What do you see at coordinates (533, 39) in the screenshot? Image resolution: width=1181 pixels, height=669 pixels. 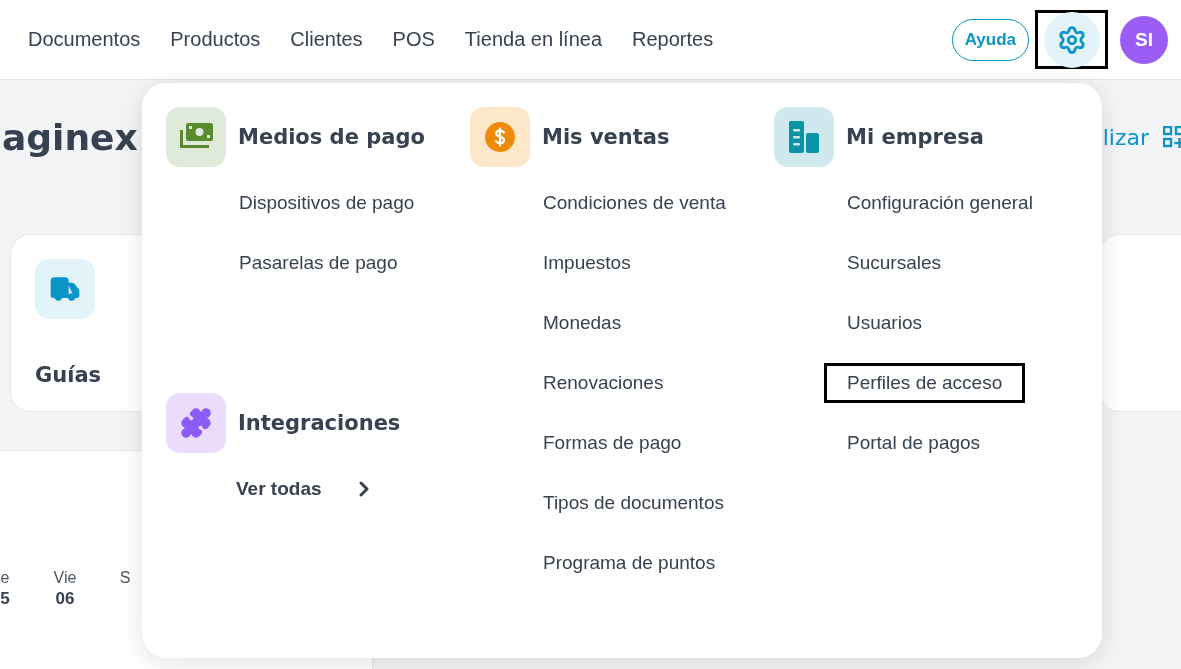 I see `nav-link: Tienda en línea` at bounding box center [533, 39].